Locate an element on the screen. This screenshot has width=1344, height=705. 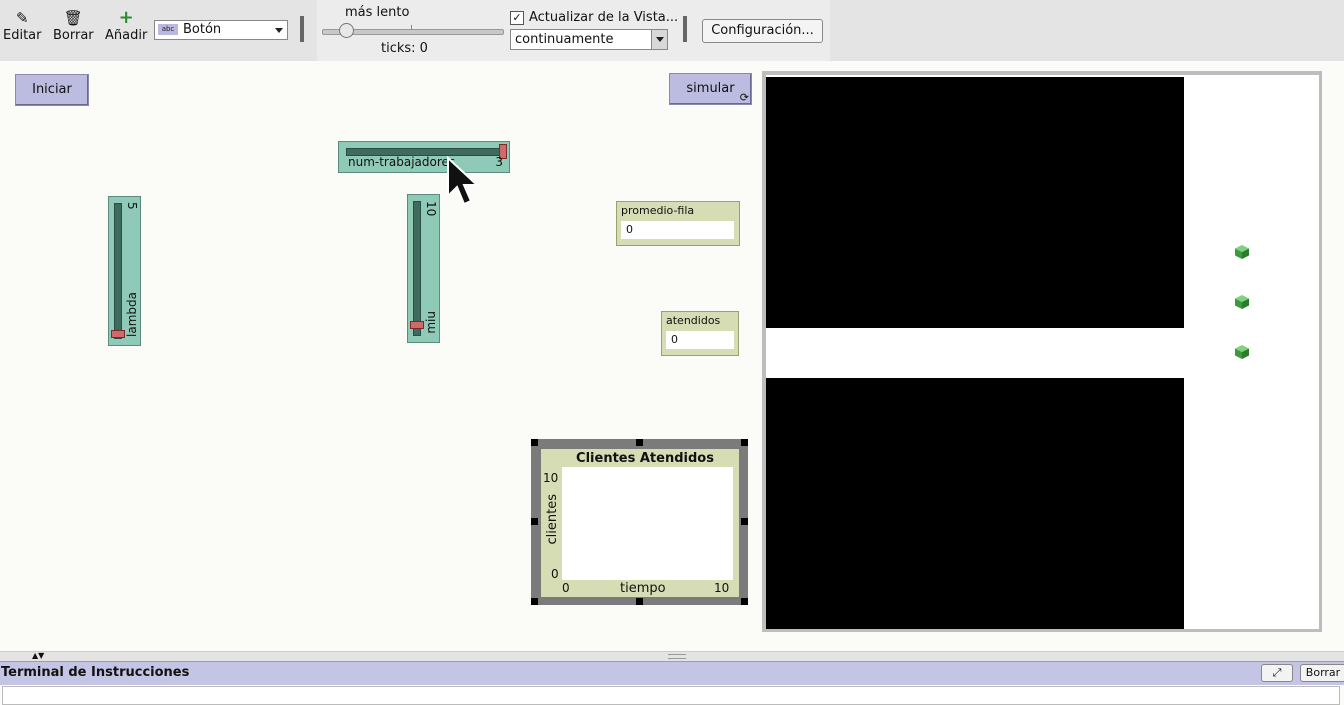
expand-icon: ⤢ is located at coordinates (1277, 672).